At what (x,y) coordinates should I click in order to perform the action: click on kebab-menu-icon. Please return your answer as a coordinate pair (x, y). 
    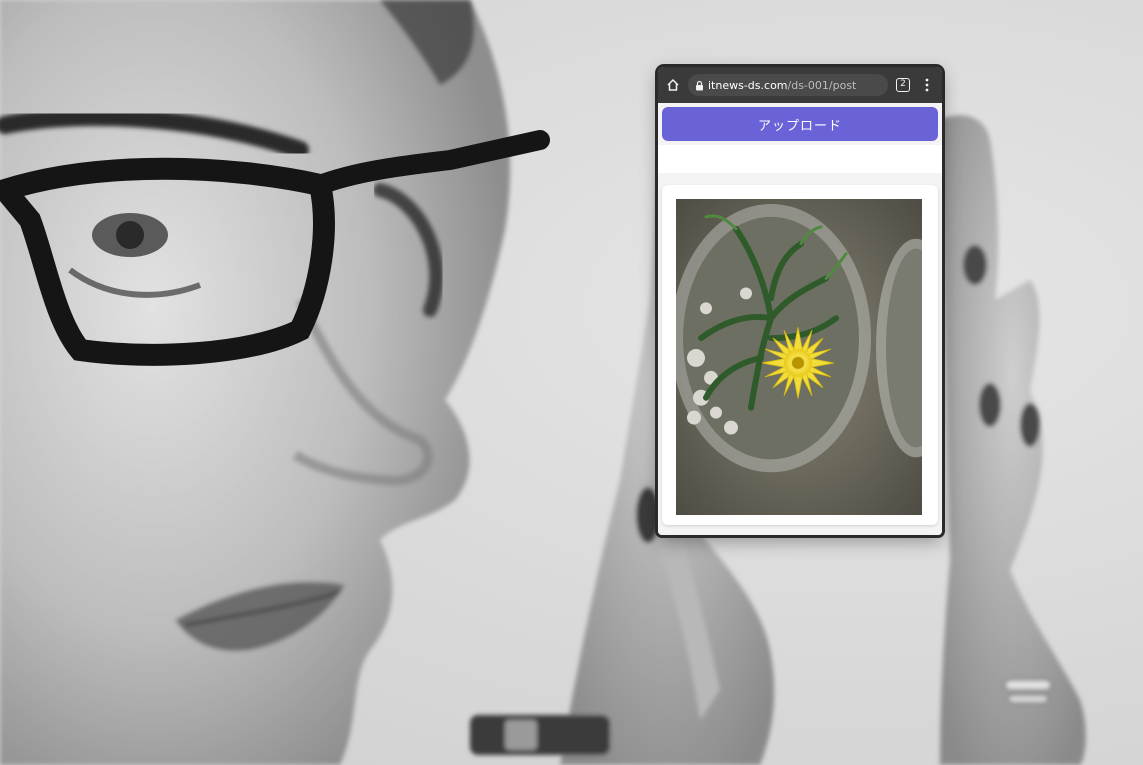
    Looking at the image, I should click on (927, 85).